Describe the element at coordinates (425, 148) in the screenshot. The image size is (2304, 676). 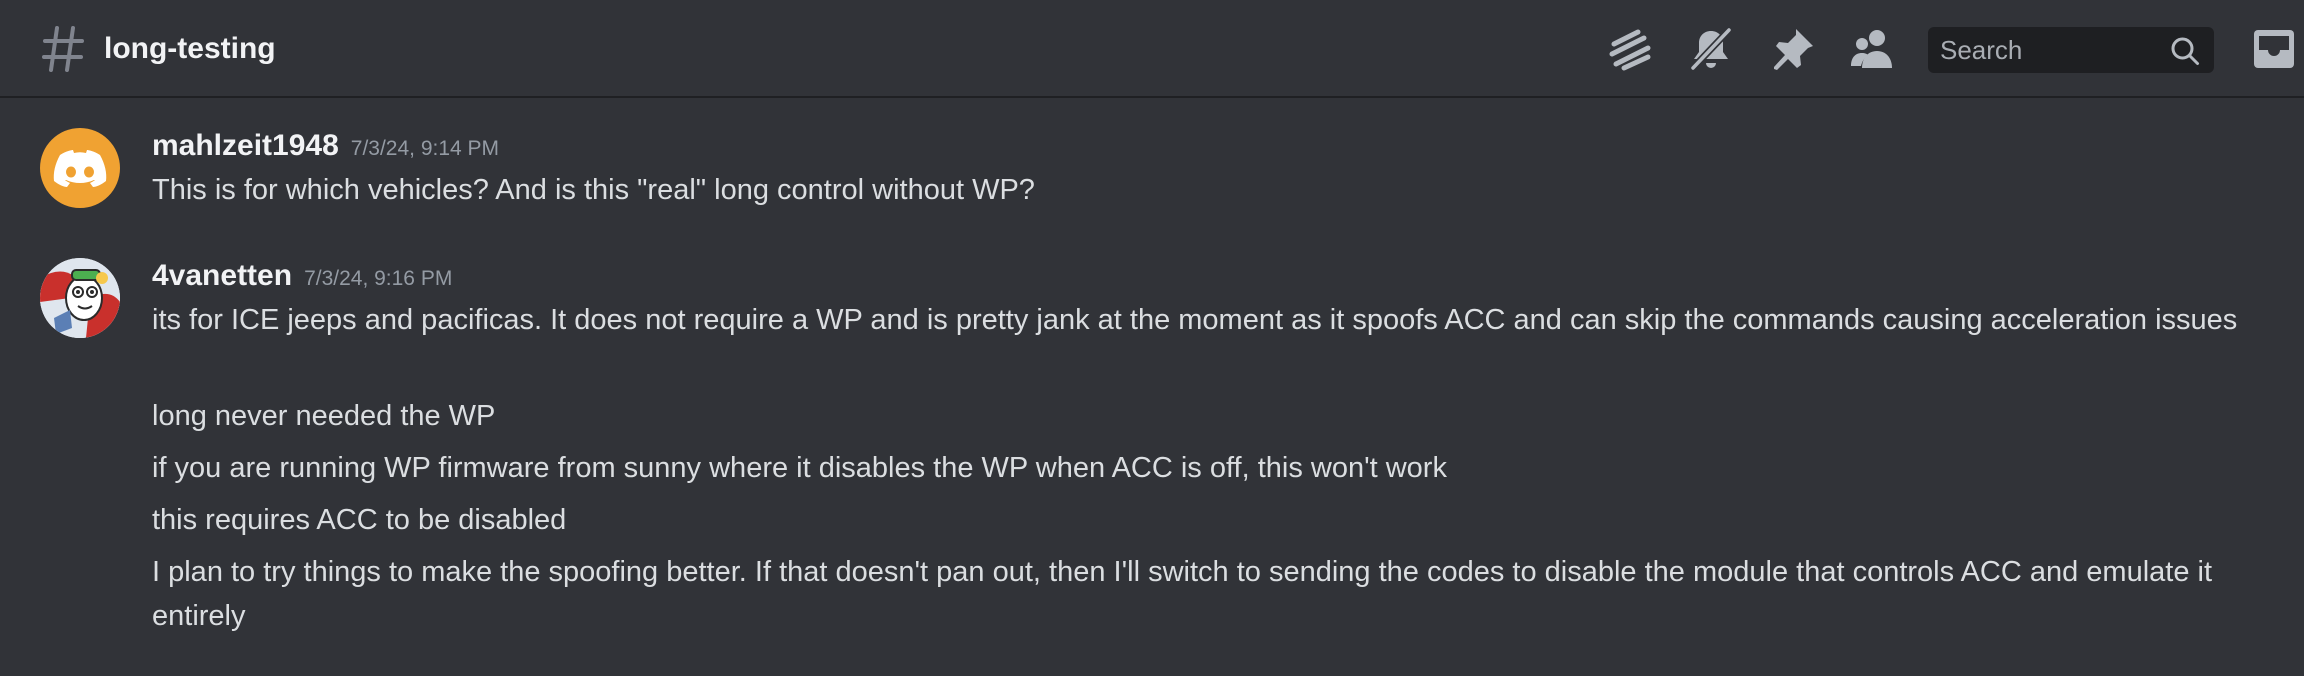
I see `message-timestamp: 7/3/24, 9:14 PM` at that location.